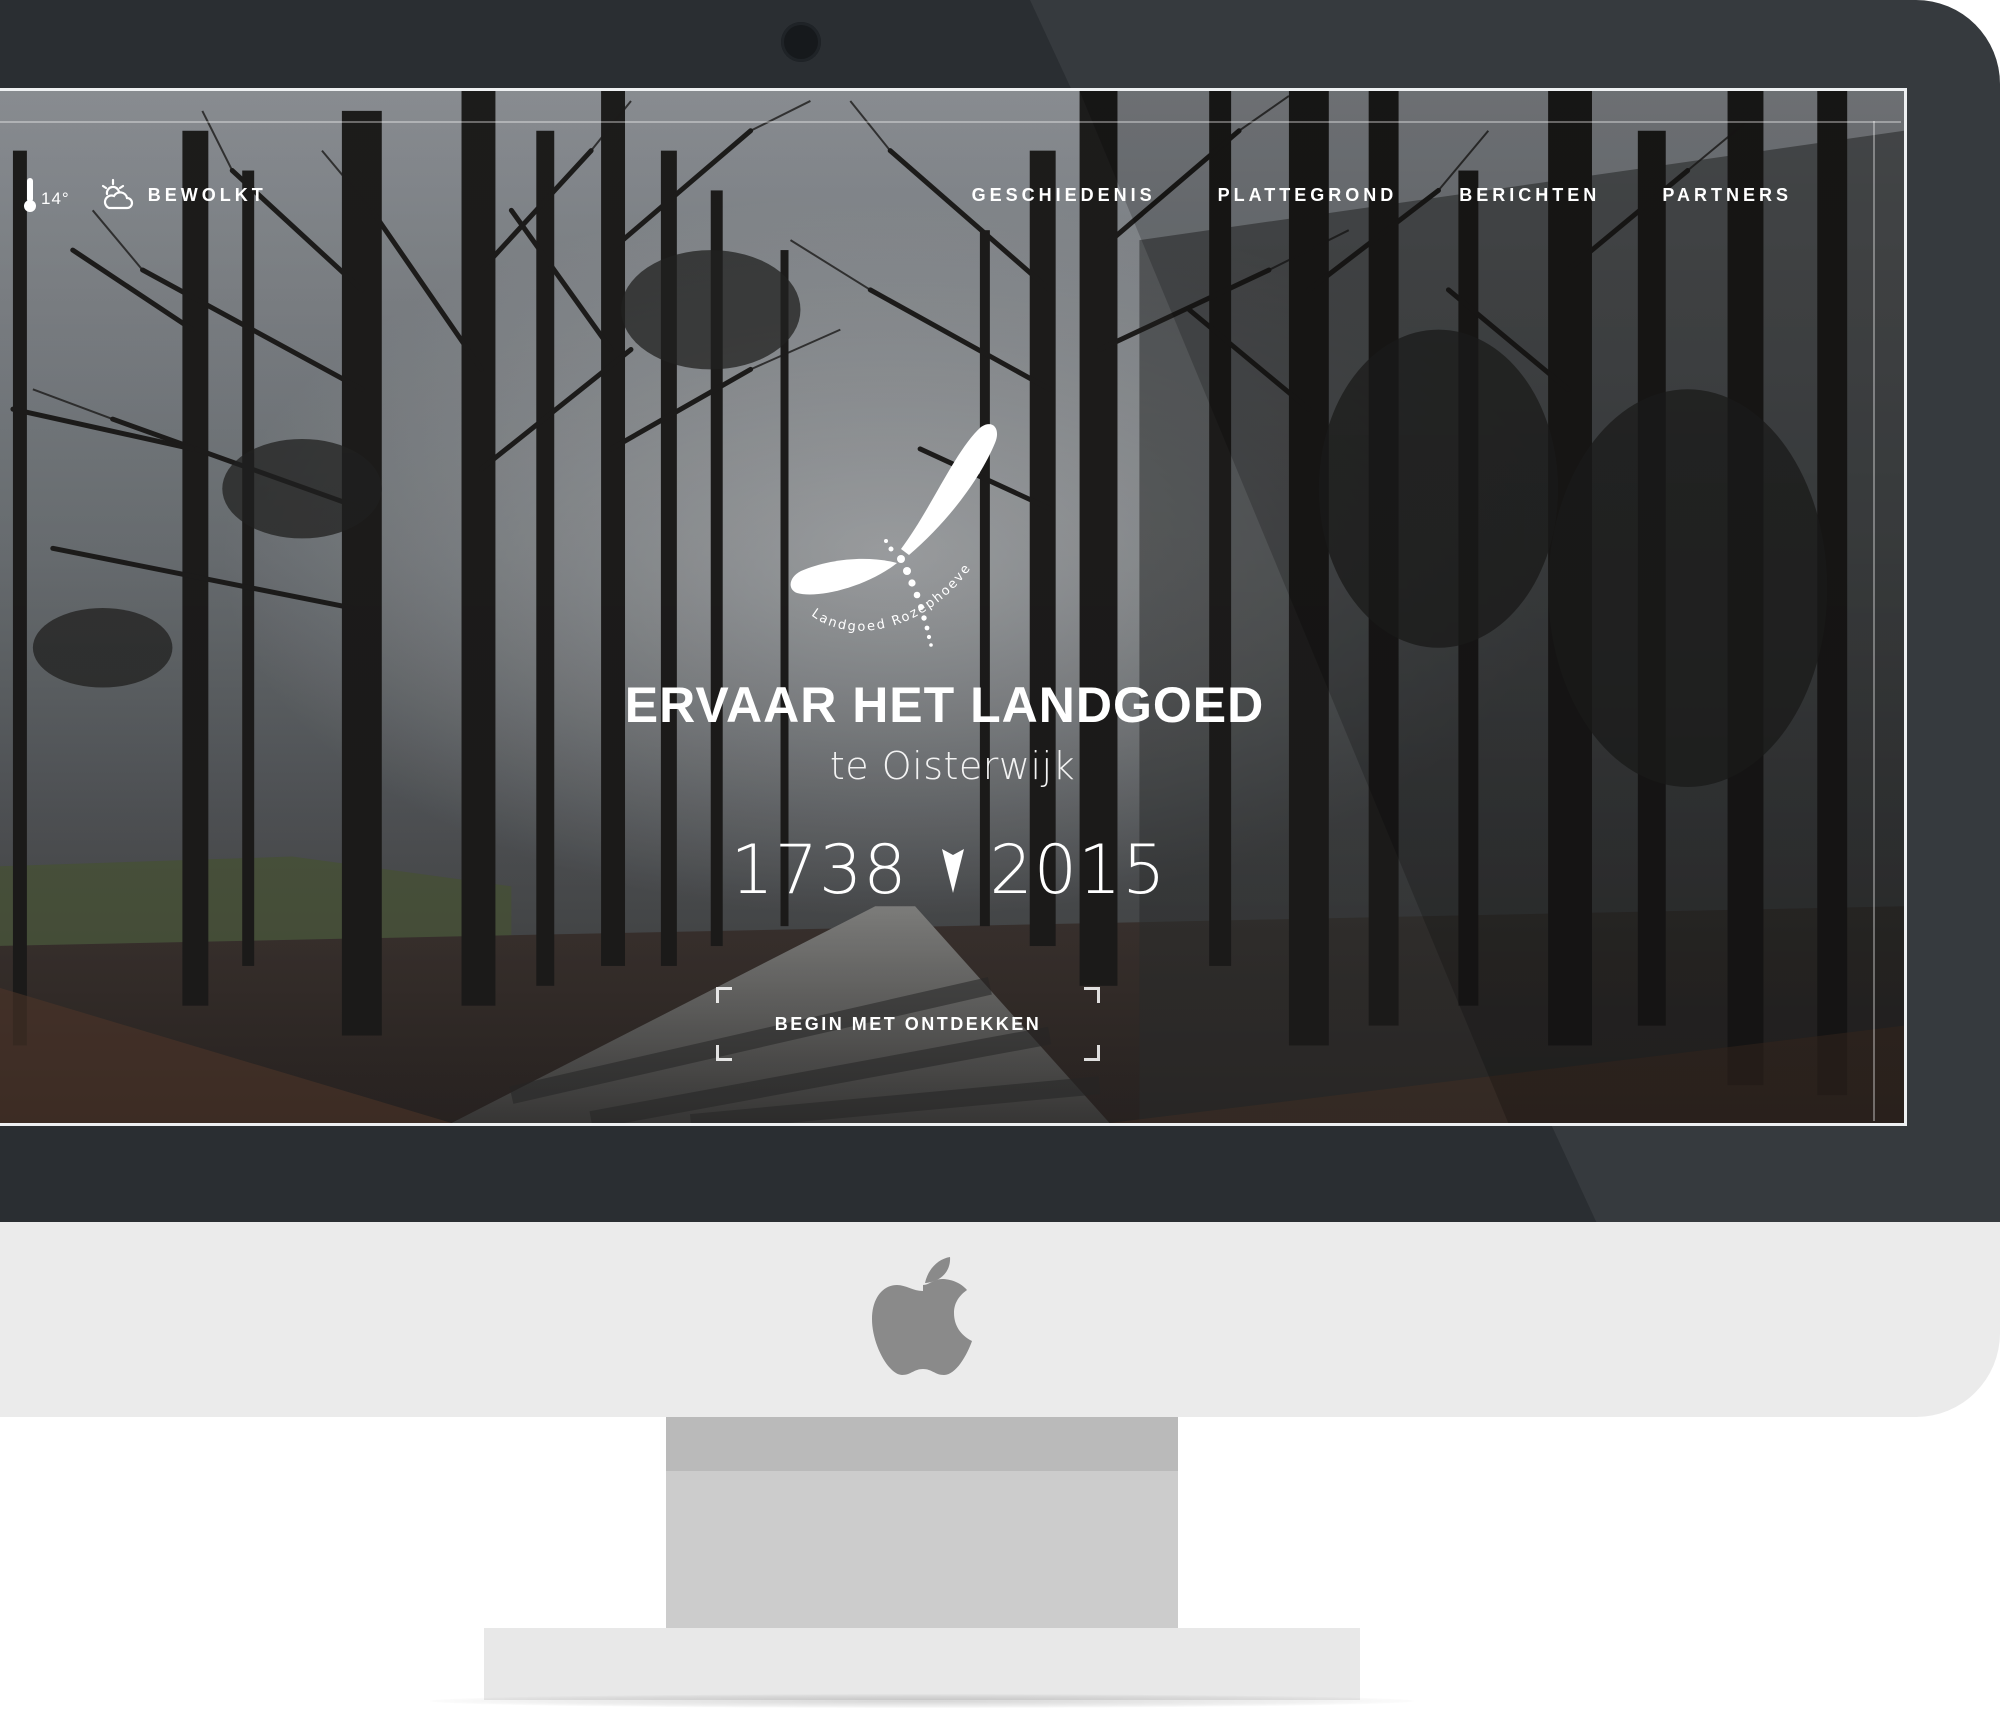 Image resolution: width=2000 pixels, height=1711 pixels. What do you see at coordinates (207, 194) in the screenshot?
I see `weather-condition: BEWOLKT` at bounding box center [207, 194].